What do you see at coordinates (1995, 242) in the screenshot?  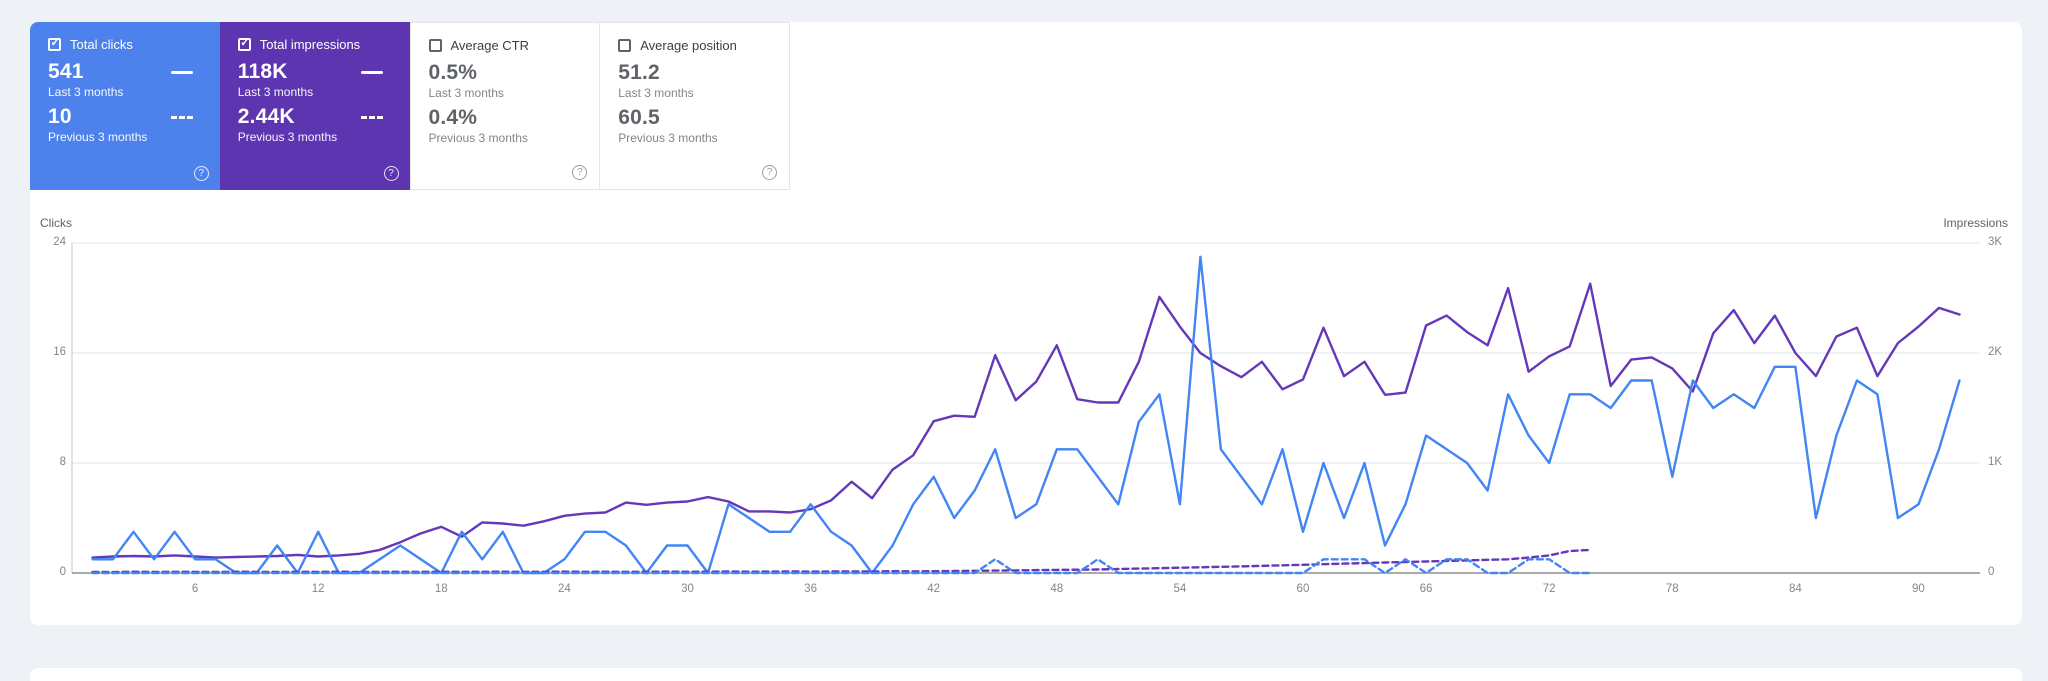 I see `right-axis-tick-label: 3K` at bounding box center [1995, 242].